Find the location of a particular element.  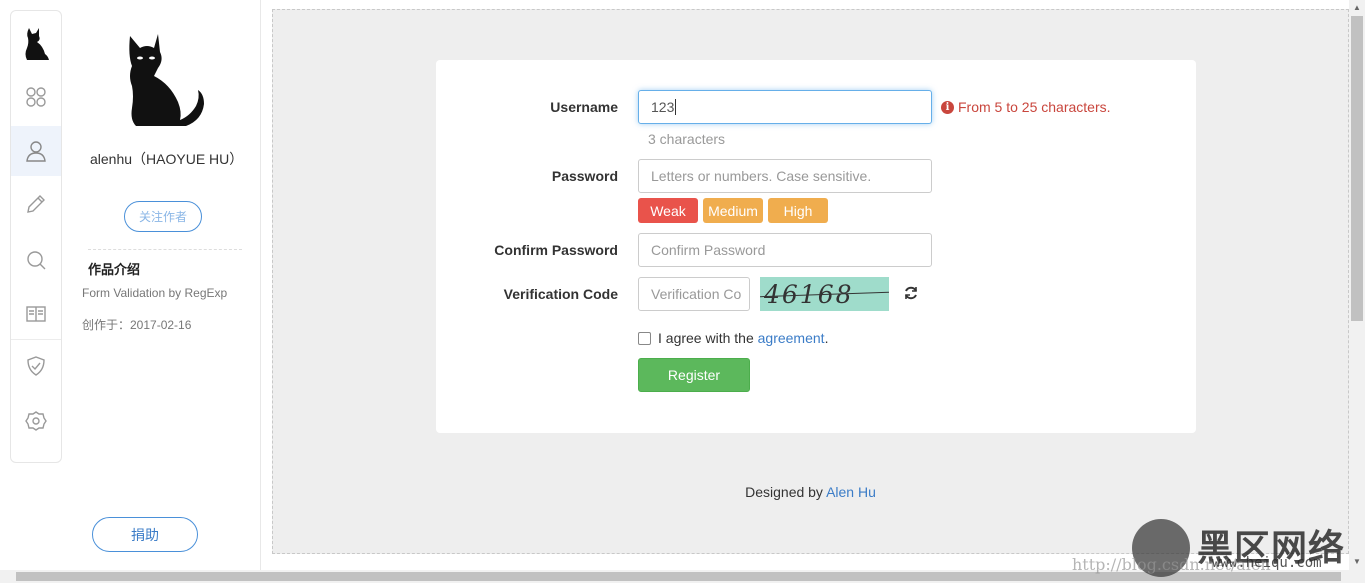

strength-weak: Weak is located at coordinates (668, 210).